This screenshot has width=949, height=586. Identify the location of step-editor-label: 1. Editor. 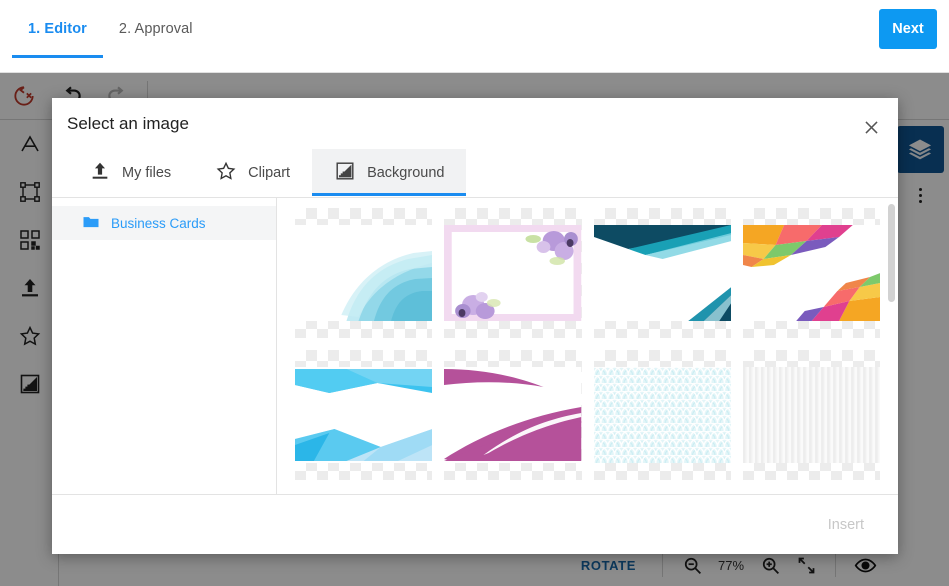
(57, 29).